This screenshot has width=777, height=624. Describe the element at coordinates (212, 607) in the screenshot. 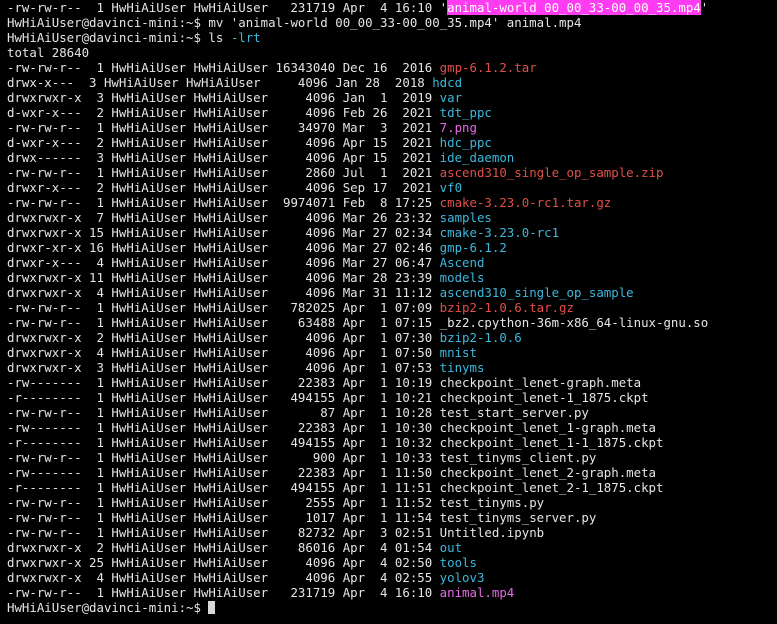

I see `terminal-cursor` at that location.